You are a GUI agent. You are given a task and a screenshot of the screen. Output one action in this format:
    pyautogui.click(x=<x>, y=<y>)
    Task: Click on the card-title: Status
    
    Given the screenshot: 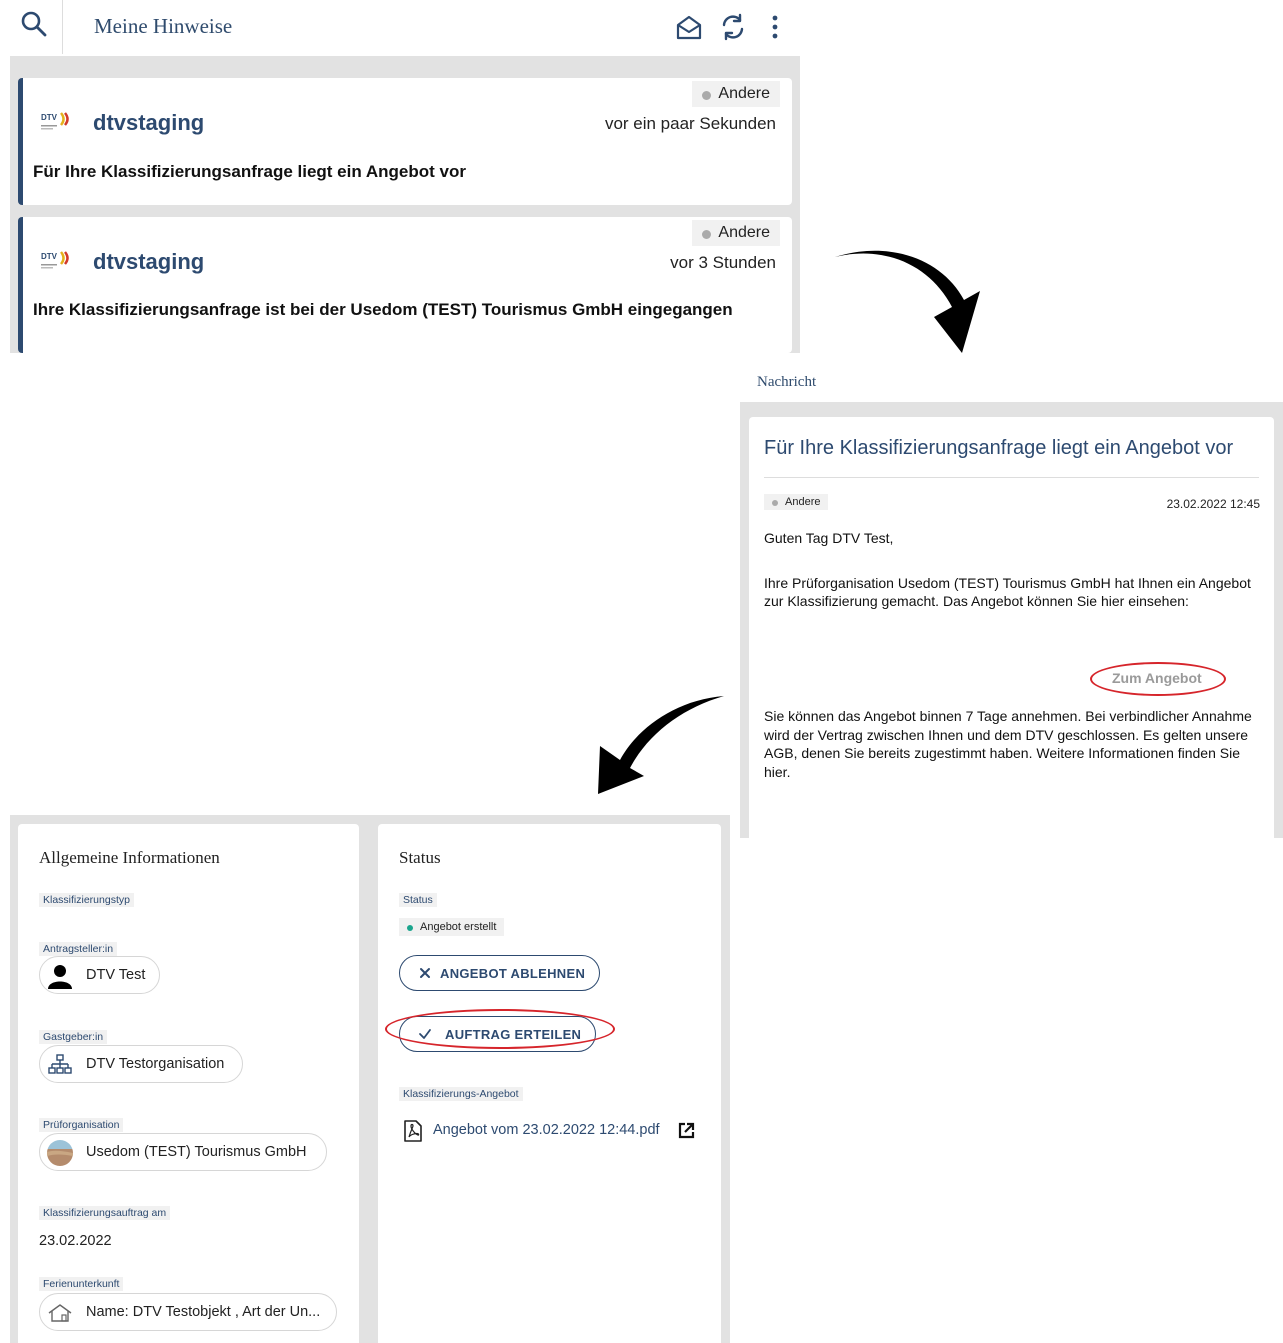 What is the action you would take?
    pyautogui.click(x=420, y=857)
    